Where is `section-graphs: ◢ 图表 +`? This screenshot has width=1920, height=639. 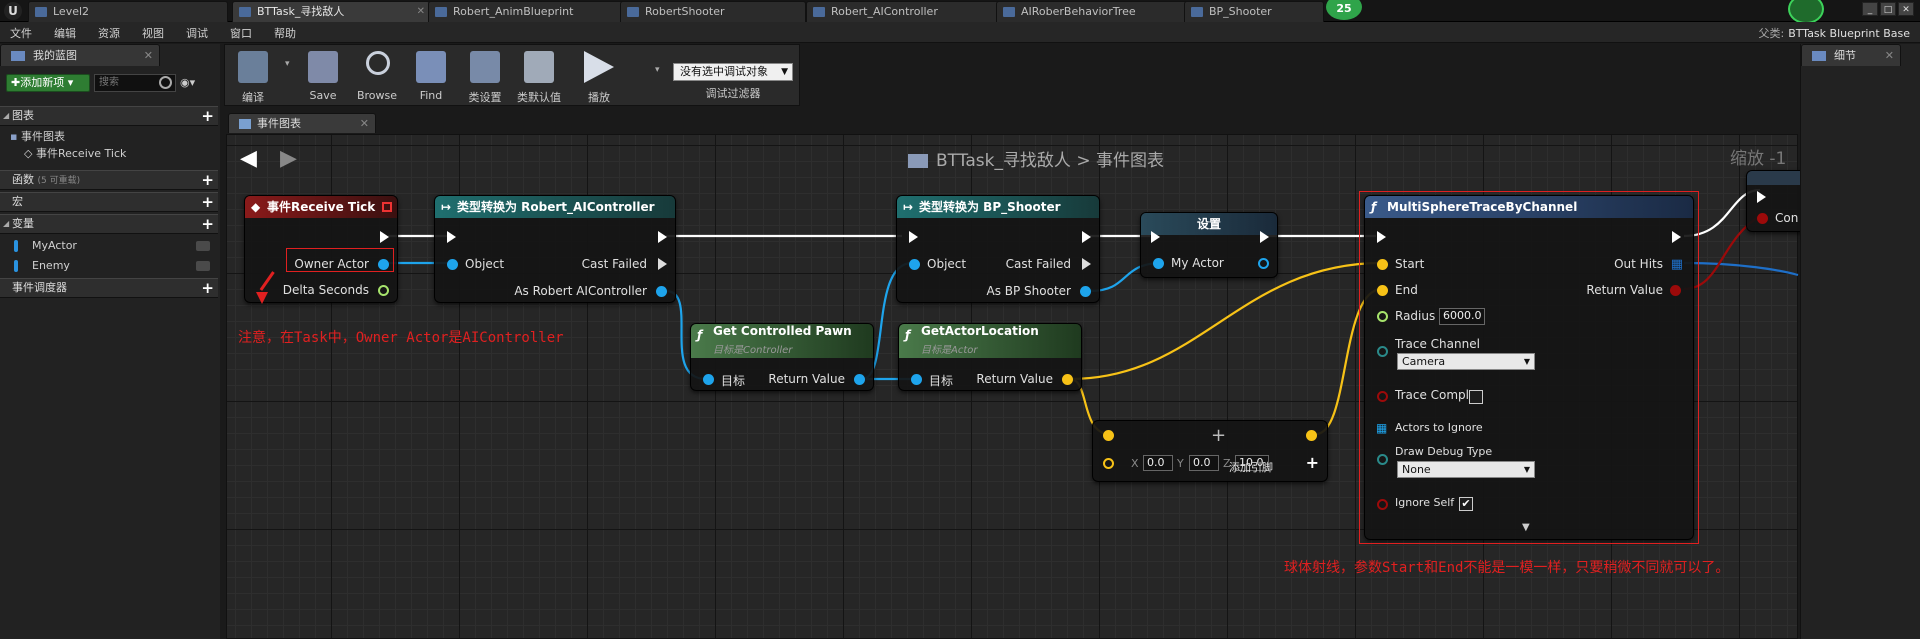 section-graphs: ◢ 图表 + is located at coordinates (109, 116).